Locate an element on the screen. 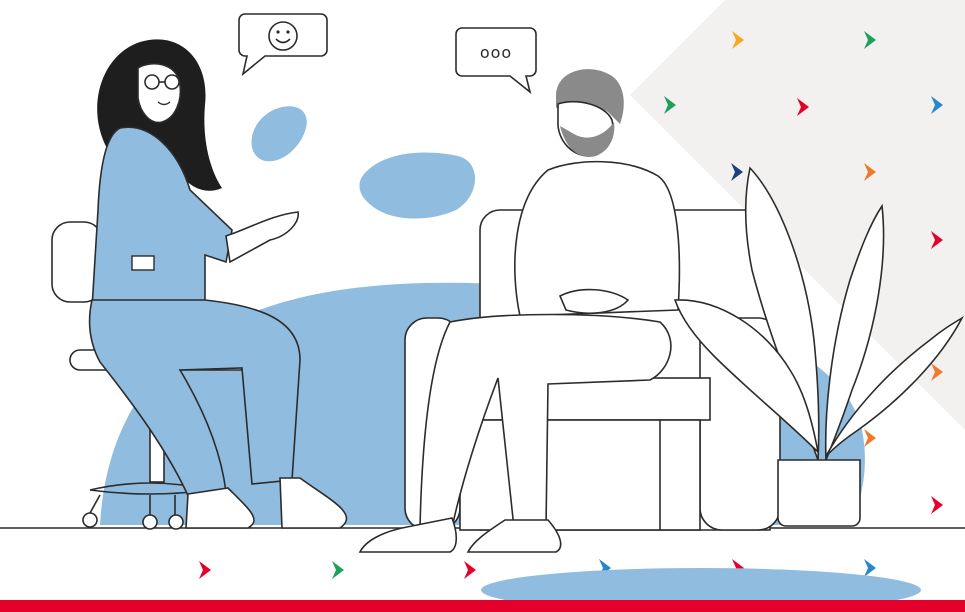  therapist-face is located at coordinates (159, 93).